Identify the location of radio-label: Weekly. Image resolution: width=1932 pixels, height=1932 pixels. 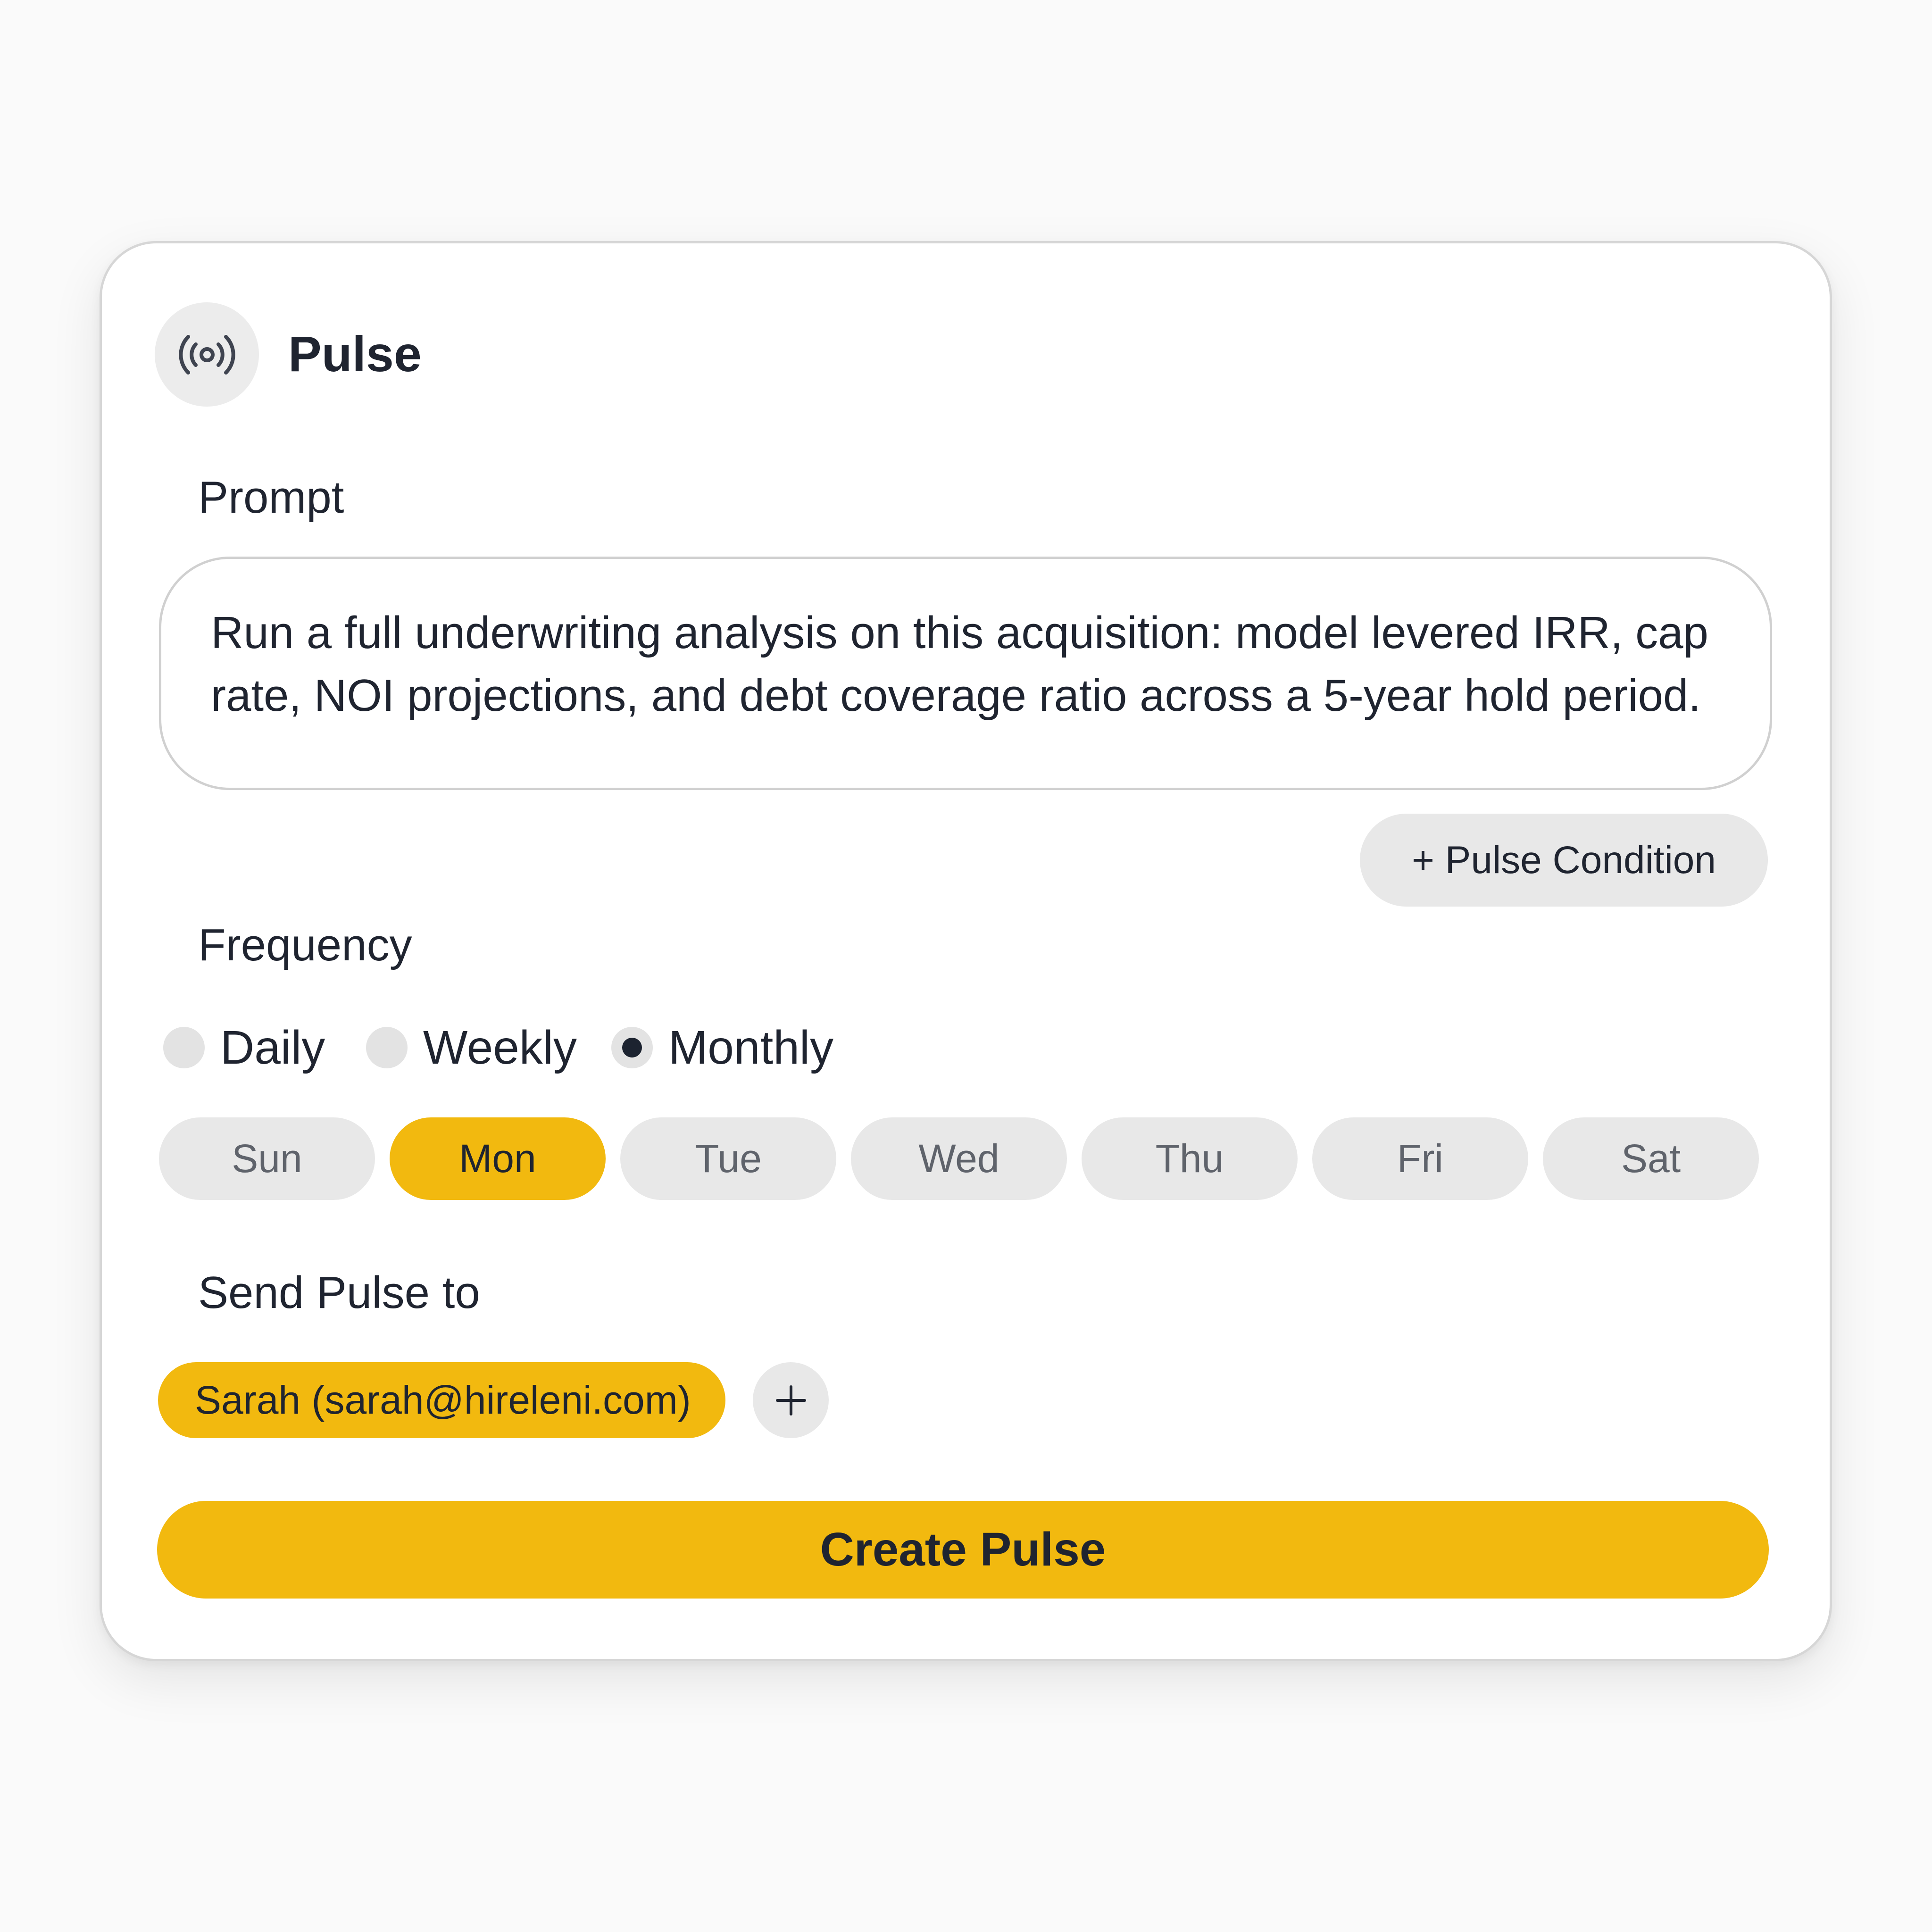
(500, 1047).